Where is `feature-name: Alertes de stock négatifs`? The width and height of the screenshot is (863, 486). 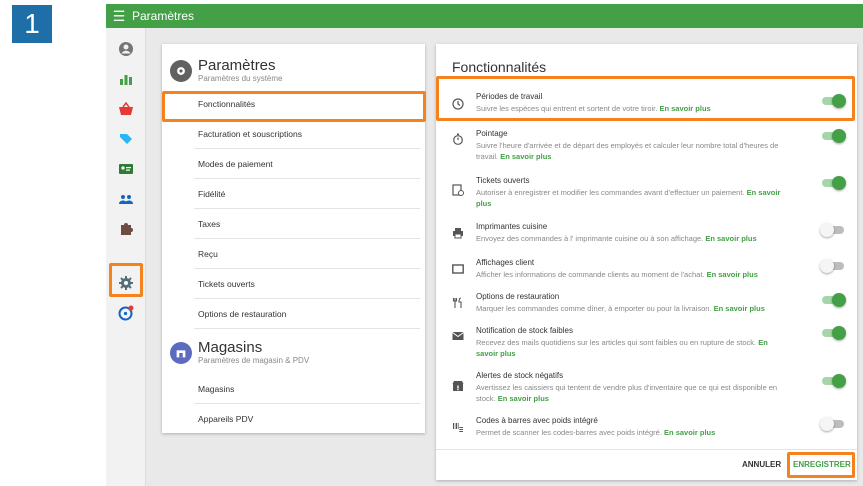
feature-name: Alertes de stock négatifs is located at coordinates (520, 375).